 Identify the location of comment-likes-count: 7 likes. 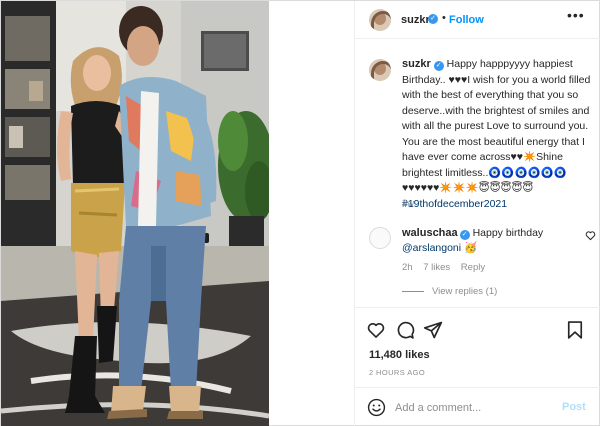
(436, 267).